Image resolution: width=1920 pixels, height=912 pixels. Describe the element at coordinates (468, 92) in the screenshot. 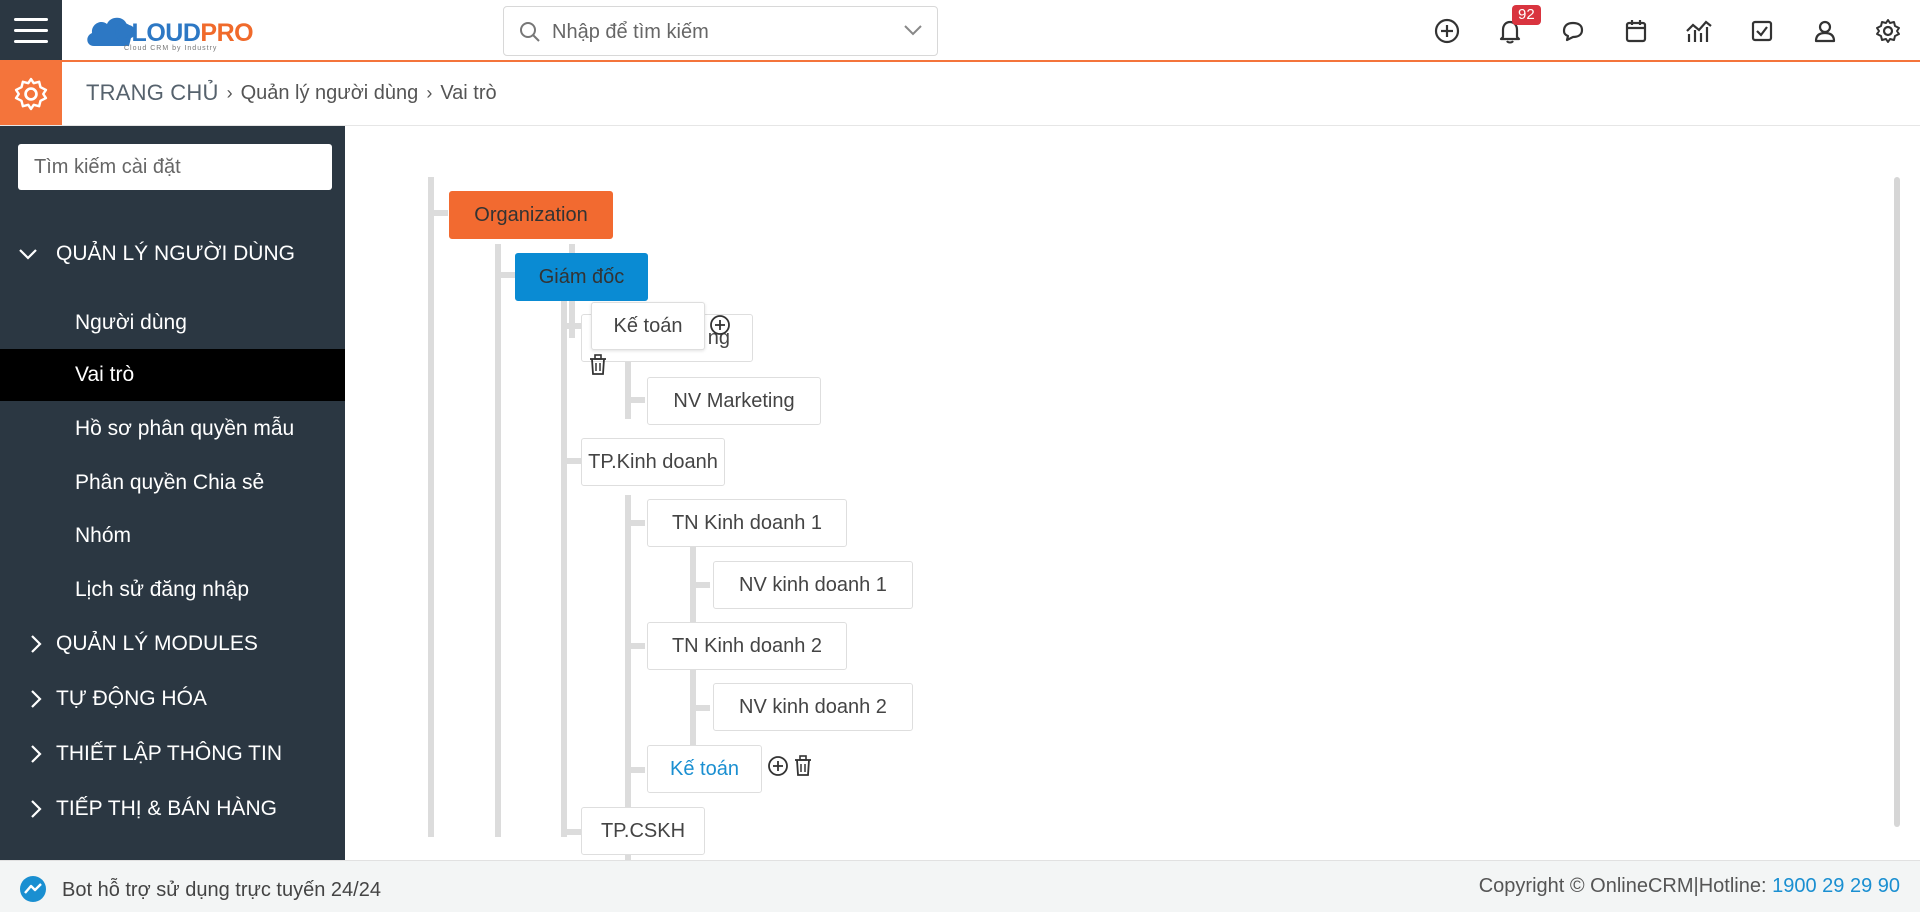

I see `breadcrumb-roles: Vai trò` at that location.